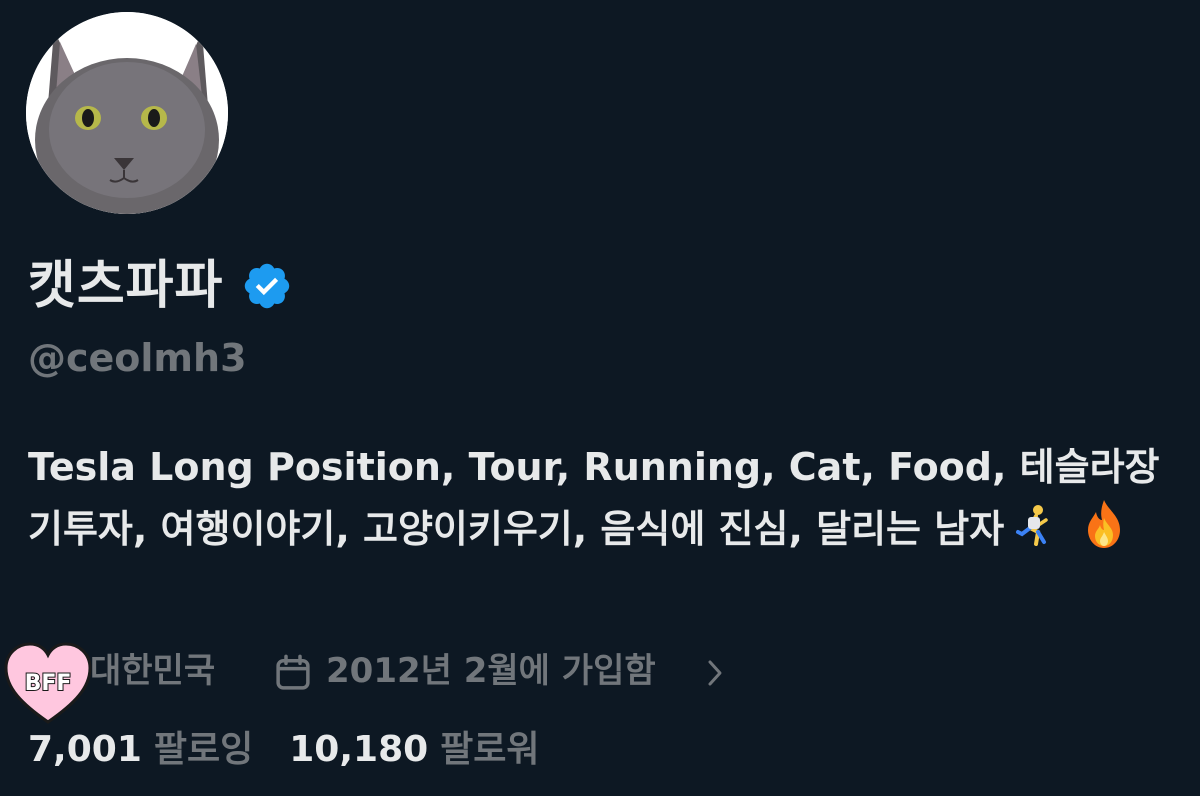 This screenshot has width=1200, height=796. What do you see at coordinates (85, 749) in the screenshot?
I see `following-count: 7,001` at bounding box center [85, 749].